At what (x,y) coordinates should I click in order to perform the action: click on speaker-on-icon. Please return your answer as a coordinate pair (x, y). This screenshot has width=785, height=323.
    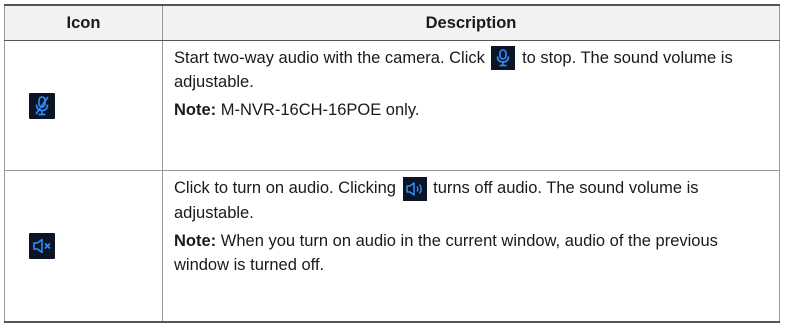
    Looking at the image, I should click on (414, 189).